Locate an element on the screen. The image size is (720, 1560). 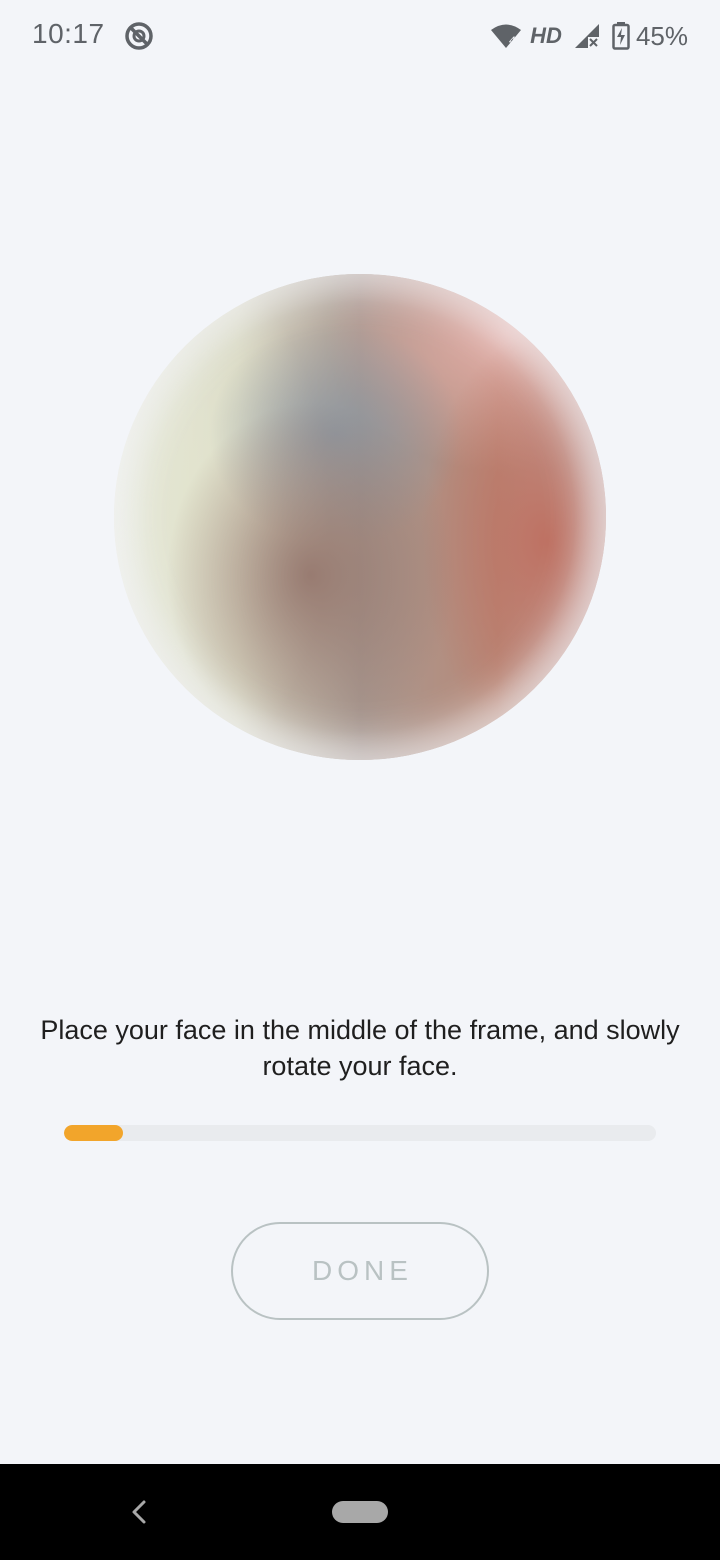
home-pill-icon is located at coordinates (360, 1512).